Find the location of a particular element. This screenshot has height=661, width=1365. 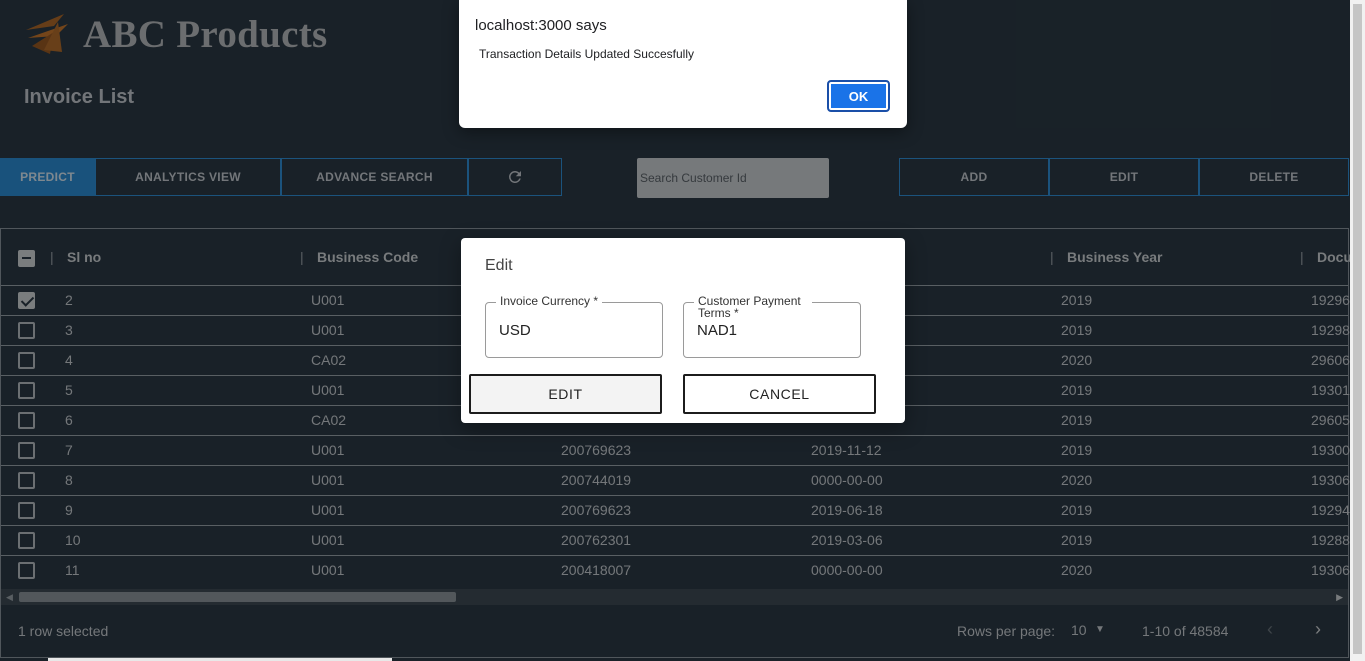

invoice-currency-label: Invoice Currency * is located at coordinates (549, 301).